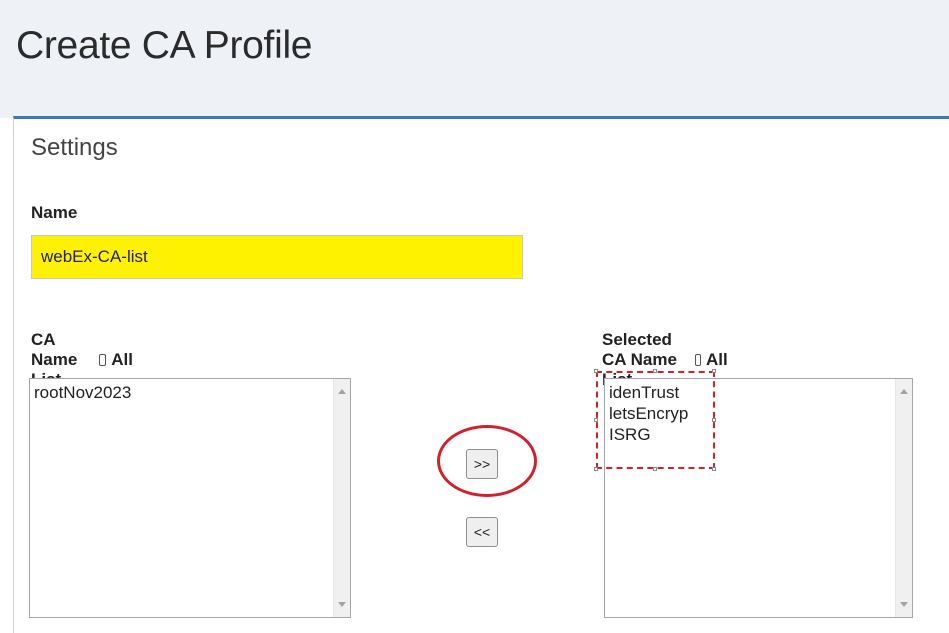 The height and width of the screenshot is (633, 949). What do you see at coordinates (903, 498) in the screenshot?
I see `selected-ca-name-scrollbar` at bounding box center [903, 498].